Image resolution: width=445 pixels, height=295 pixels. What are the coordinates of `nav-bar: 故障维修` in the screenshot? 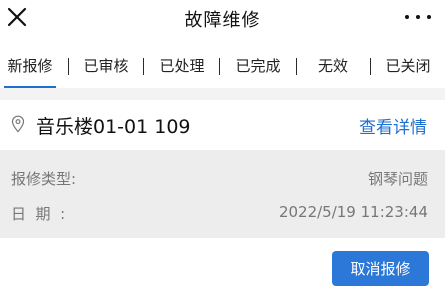 It's located at (222, 18).